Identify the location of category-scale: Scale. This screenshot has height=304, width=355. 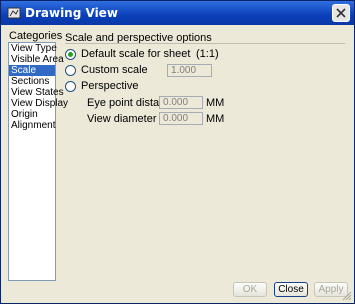
(32, 70).